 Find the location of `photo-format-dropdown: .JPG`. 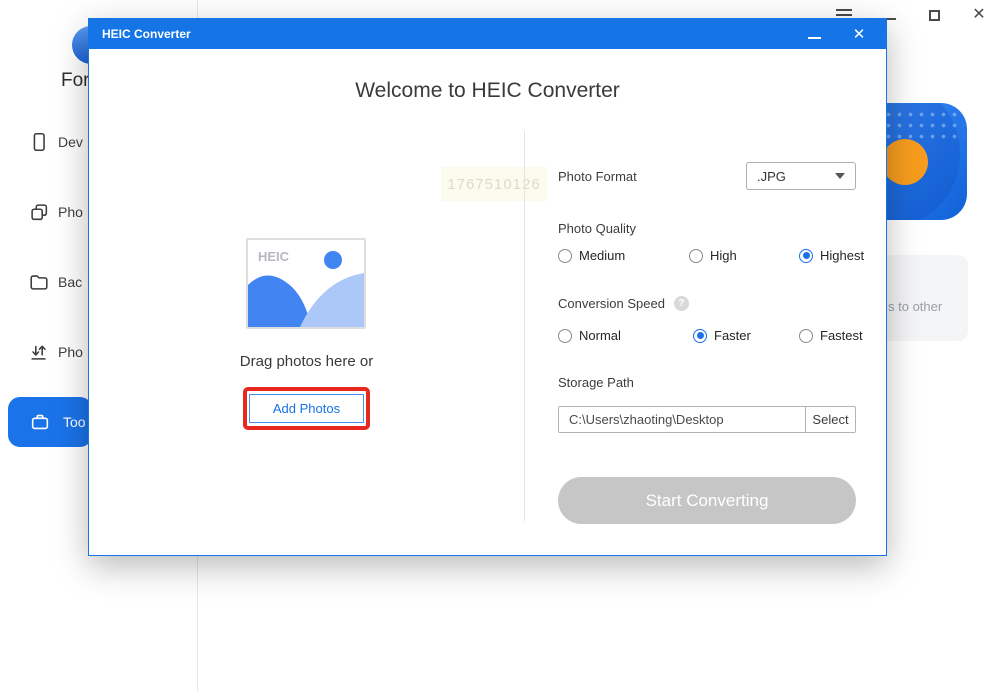

photo-format-dropdown: .JPG is located at coordinates (801, 176).